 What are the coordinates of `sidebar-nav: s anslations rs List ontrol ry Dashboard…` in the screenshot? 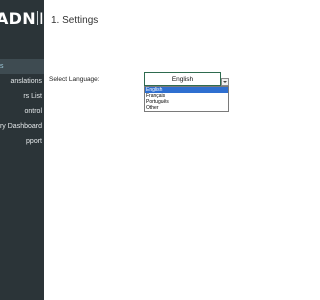 It's located at (22, 104).